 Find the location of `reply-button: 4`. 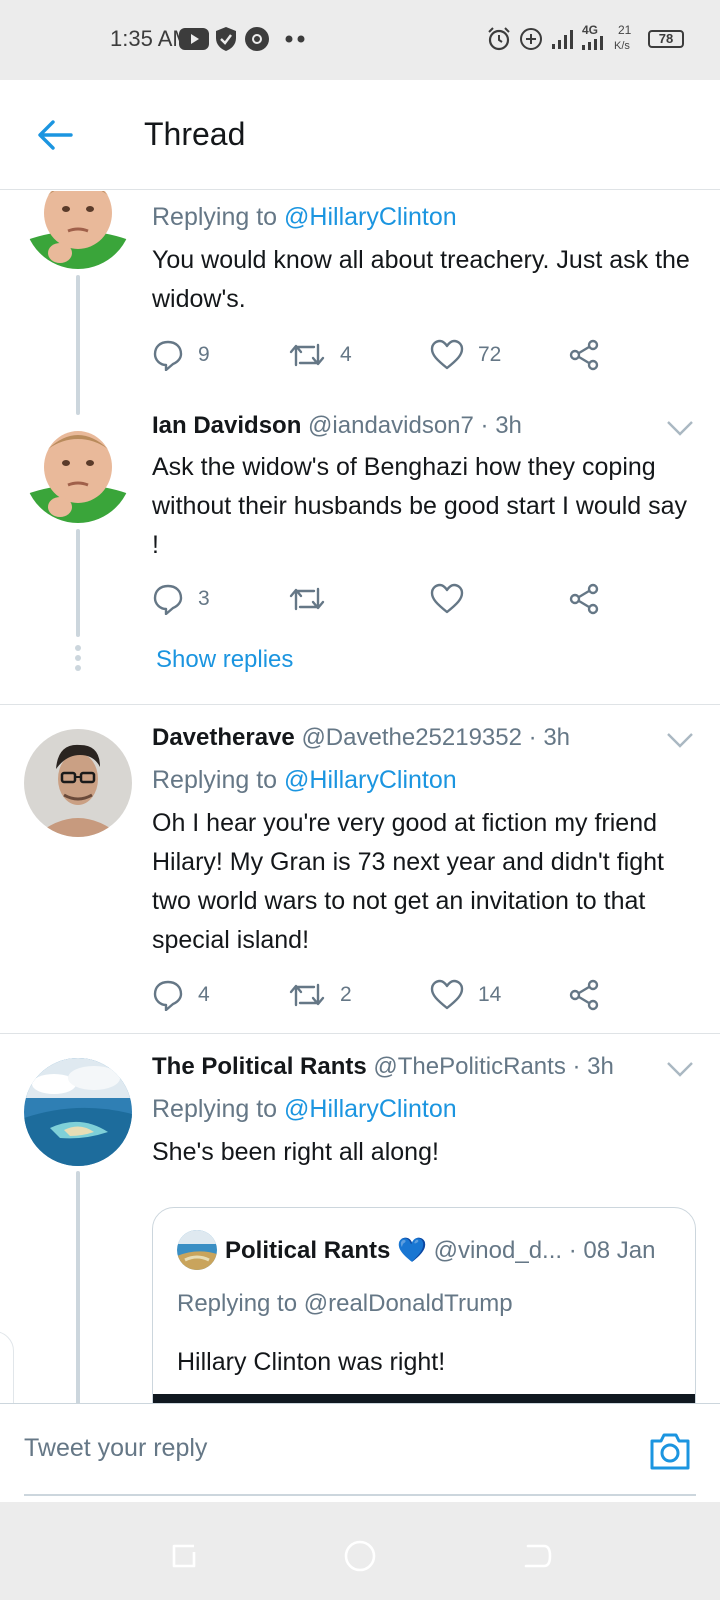

reply-button: 4 is located at coordinates (181, 995).